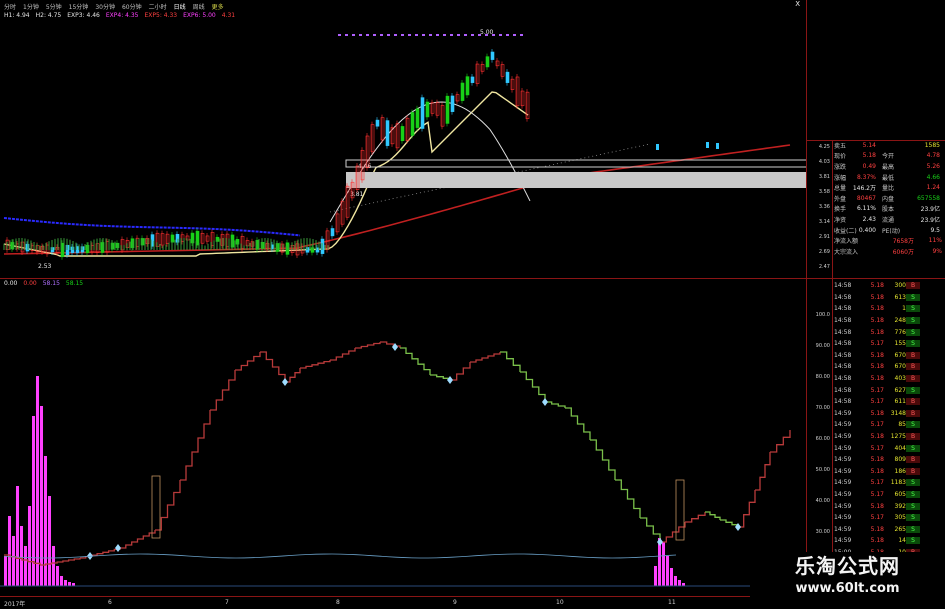  I want to click on period-tab-5min: 5分钟, so click(54, 6).